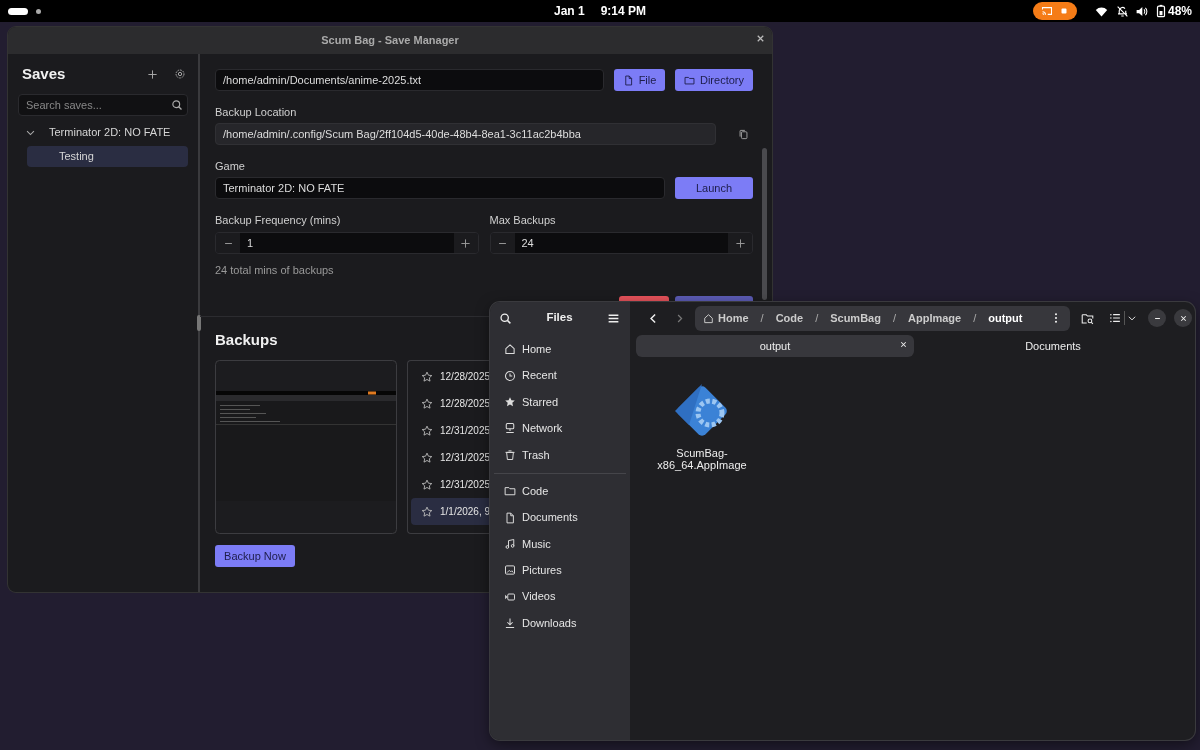 The height and width of the screenshot is (750, 1200). Describe the element at coordinates (560, 596) in the screenshot. I see `sidebar-item: Videos` at that location.